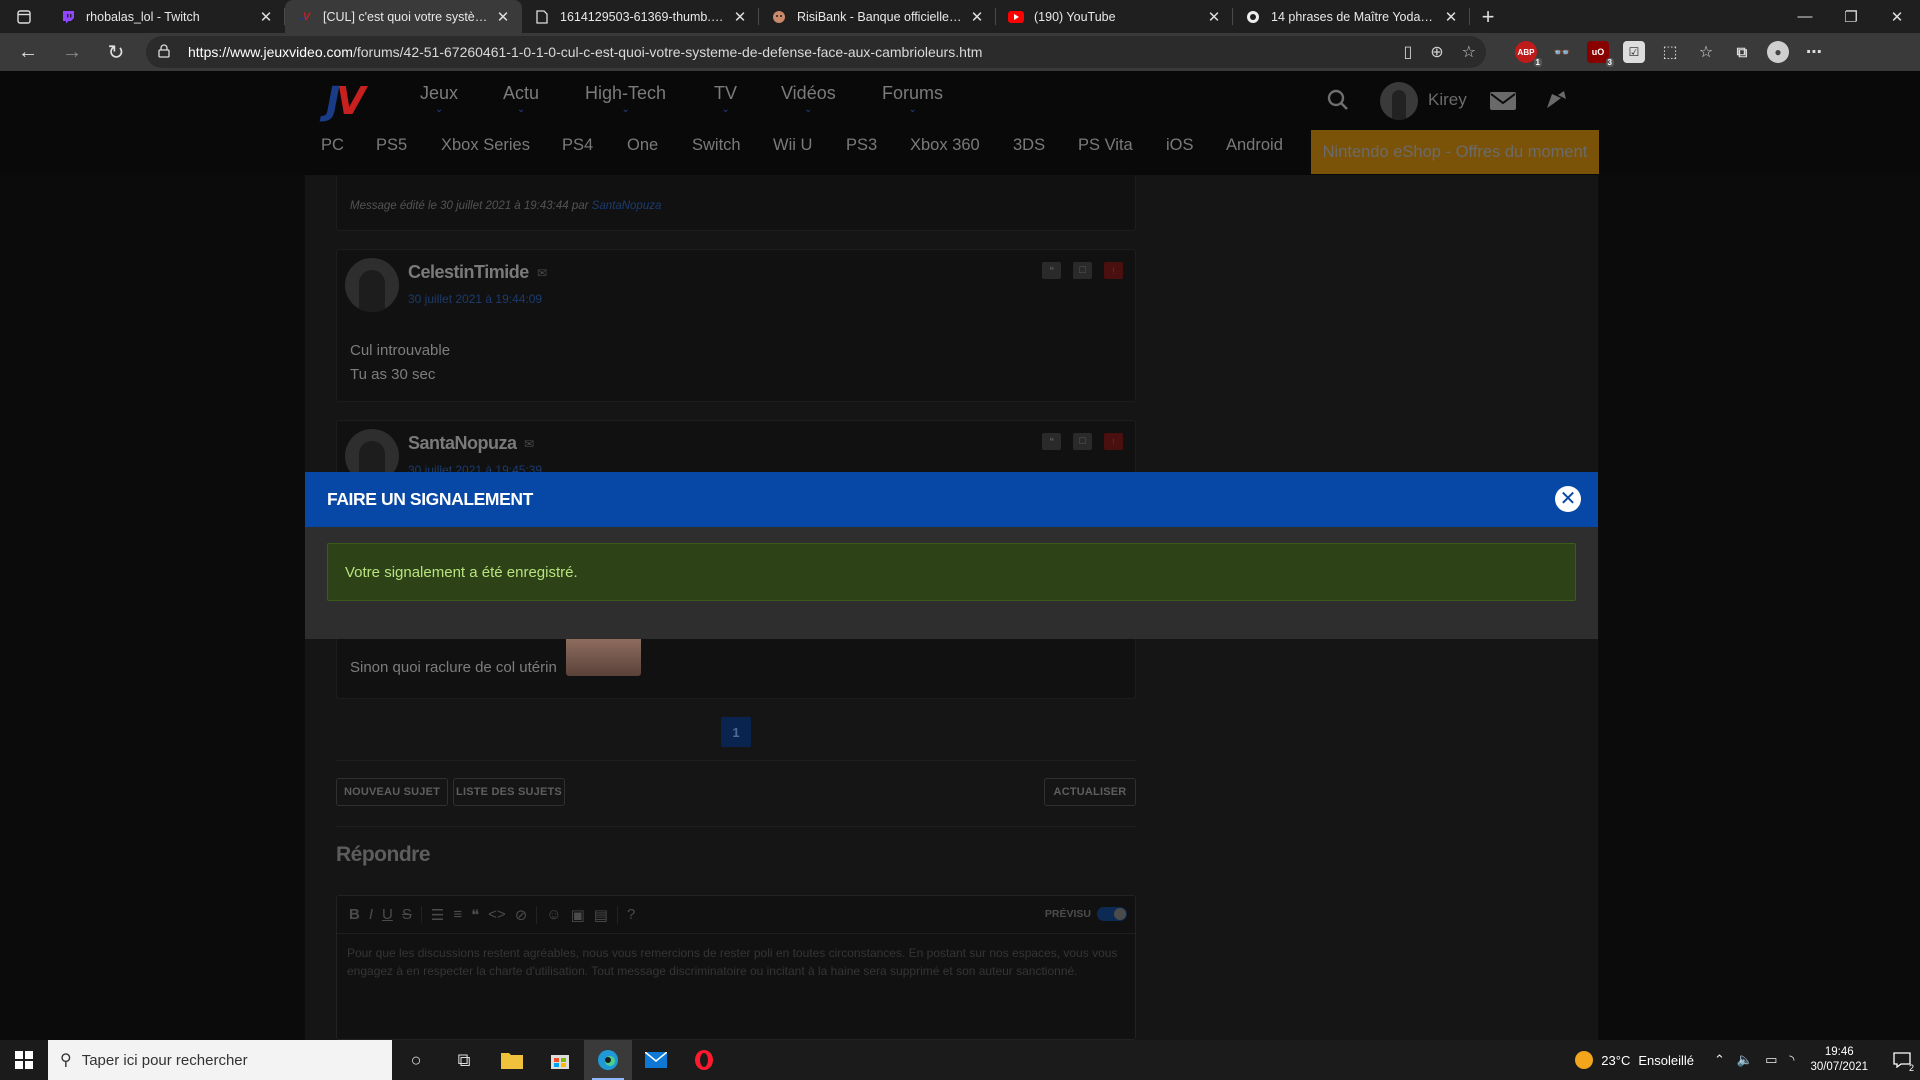 Image resolution: width=1920 pixels, height=1080 pixels. Describe the element at coordinates (220, 1060) in the screenshot. I see `taskbar-search: ⚲ Taper ici pour rechercher` at that location.